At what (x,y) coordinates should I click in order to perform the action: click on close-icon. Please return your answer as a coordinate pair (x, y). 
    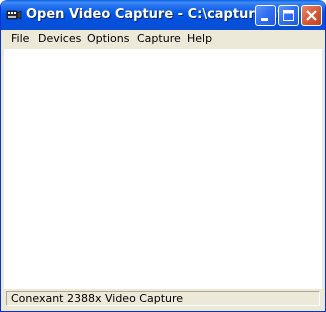
    Looking at the image, I should click on (311, 15).